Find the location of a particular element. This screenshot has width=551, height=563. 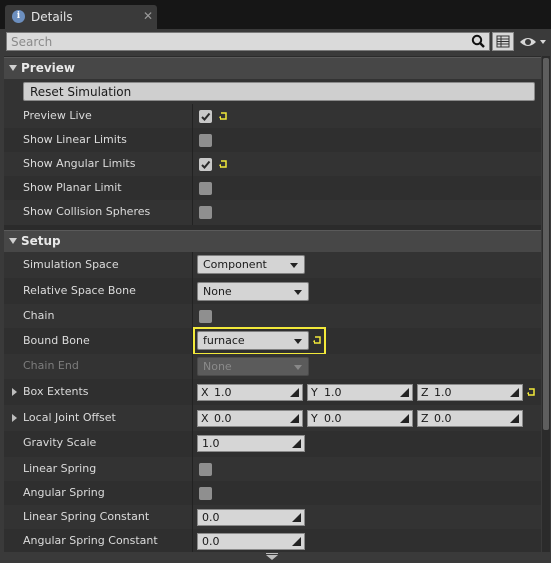

property-row-angular-spring: Angular Spring is located at coordinates (272, 493).